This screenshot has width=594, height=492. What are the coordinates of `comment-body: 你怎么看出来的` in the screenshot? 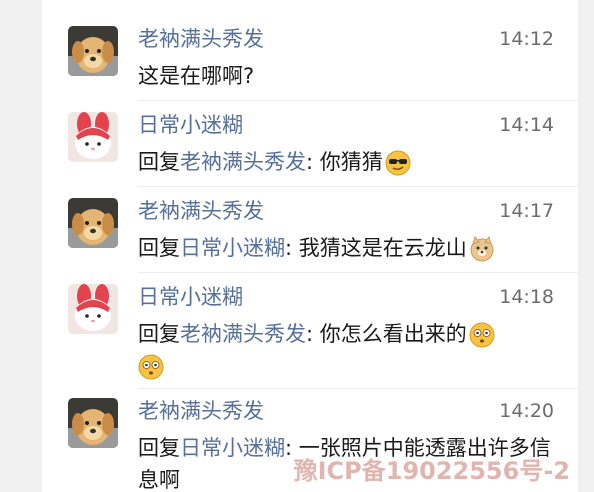 It's located at (393, 334).